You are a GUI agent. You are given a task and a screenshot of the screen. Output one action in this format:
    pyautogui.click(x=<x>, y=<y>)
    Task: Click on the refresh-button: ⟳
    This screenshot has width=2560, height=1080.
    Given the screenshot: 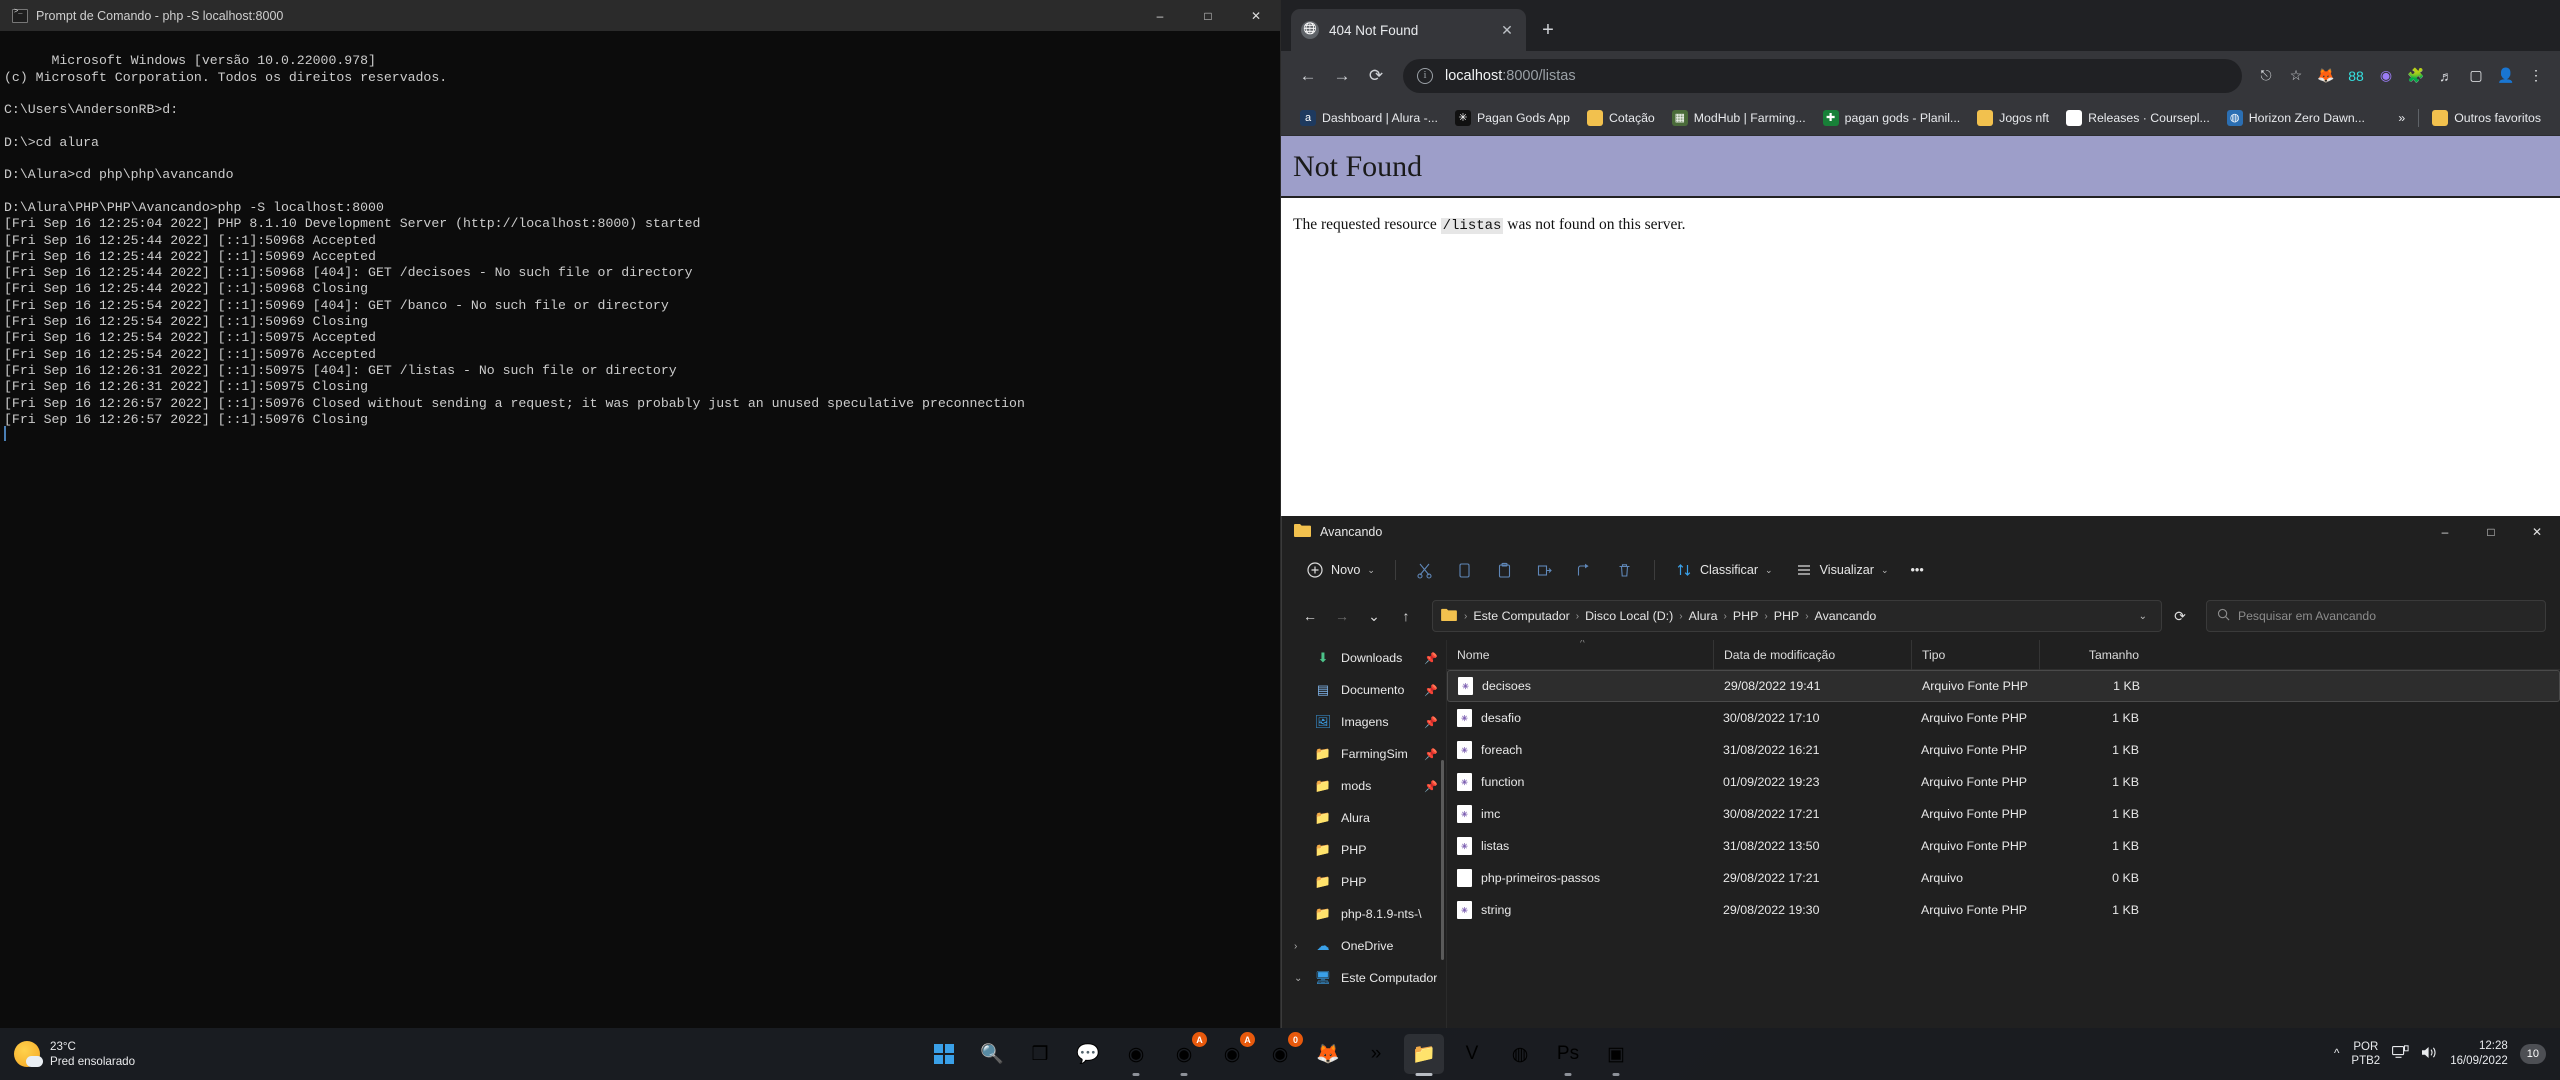 What is the action you would take?
    pyautogui.click(x=2180, y=616)
    